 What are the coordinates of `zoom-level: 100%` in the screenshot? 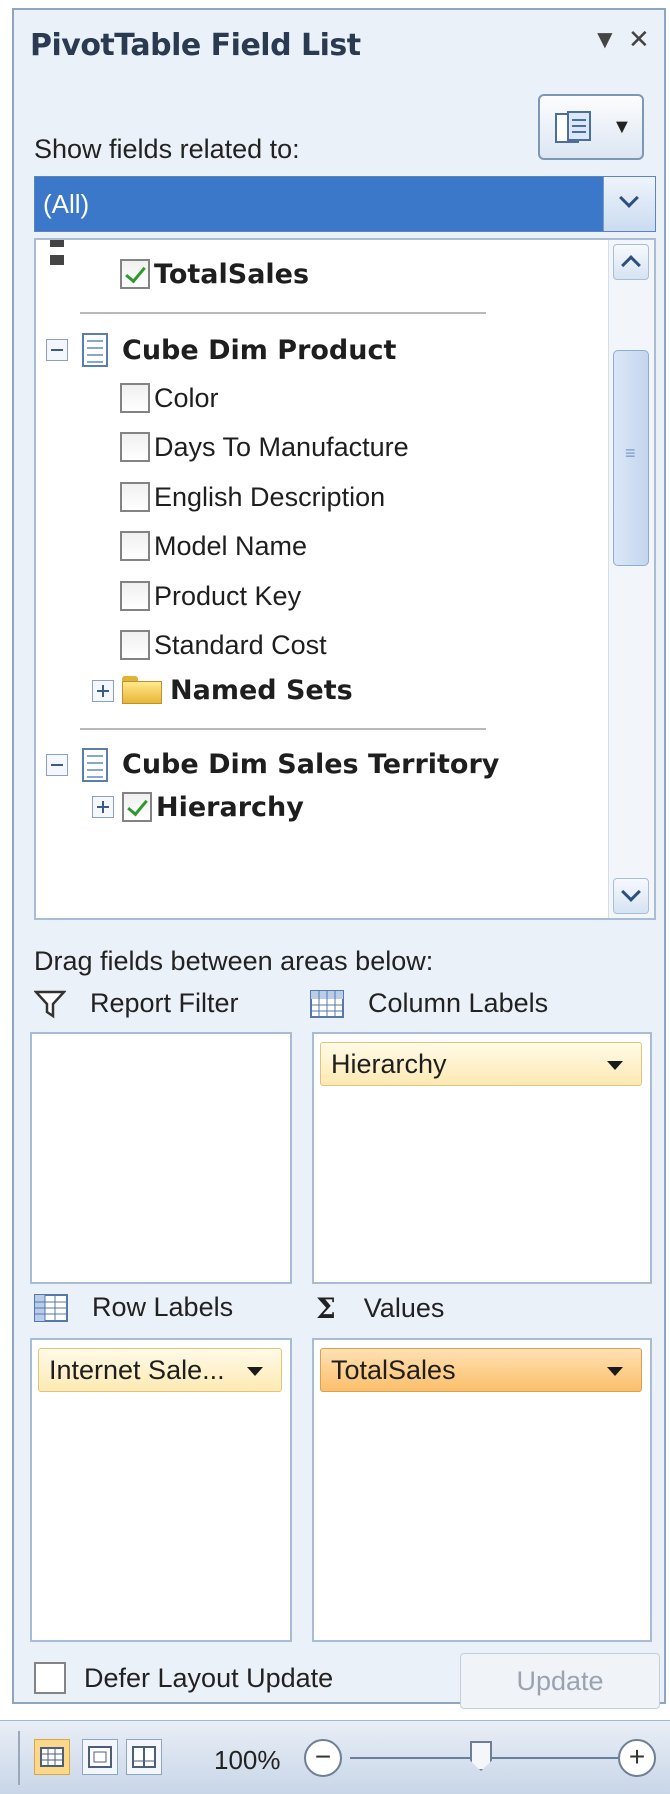 It's located at (247, 1760).